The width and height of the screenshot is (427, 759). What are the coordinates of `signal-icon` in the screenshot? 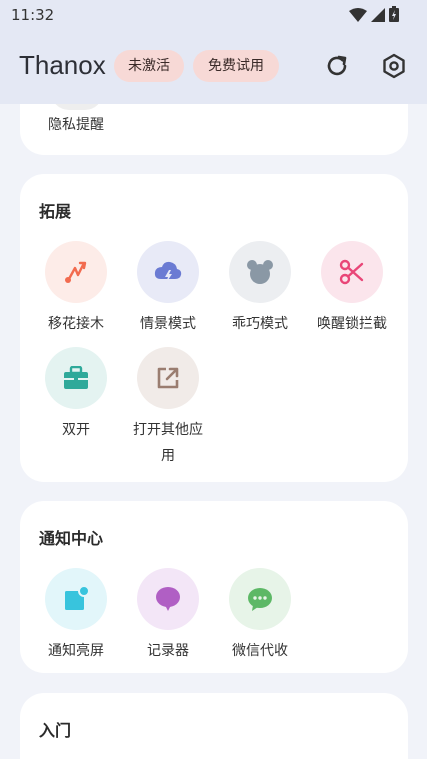 It's located at (378, 16).